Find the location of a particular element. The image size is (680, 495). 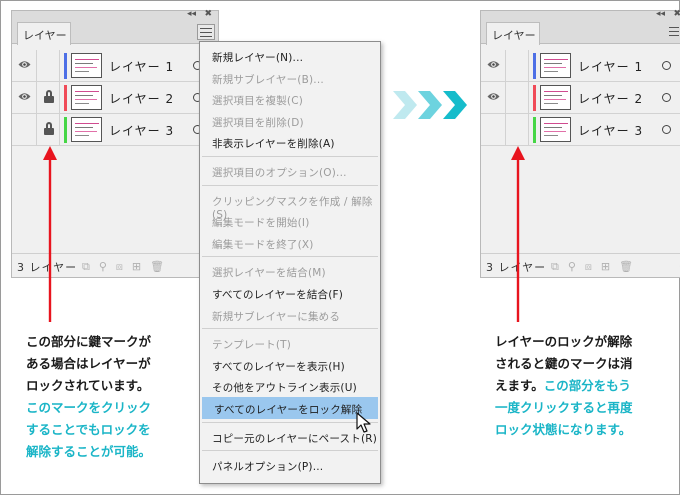

menu-item: コピー元のレイヤーにペースト(R) is located at coordinates (290, 437).